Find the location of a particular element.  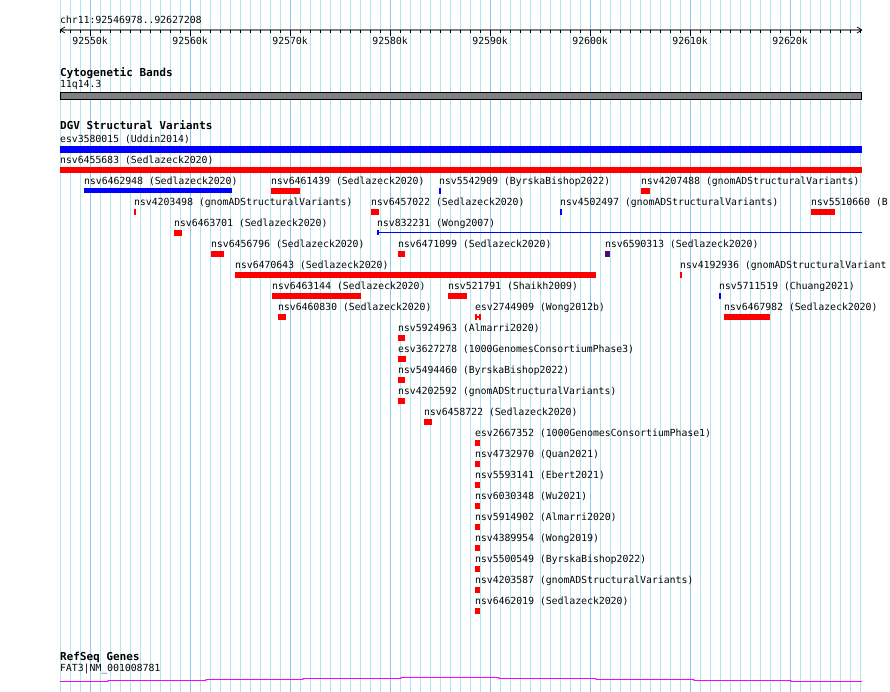

variant-label: nsv6462948 (Sedlazeck2020) is located at coordinates (161, 181).